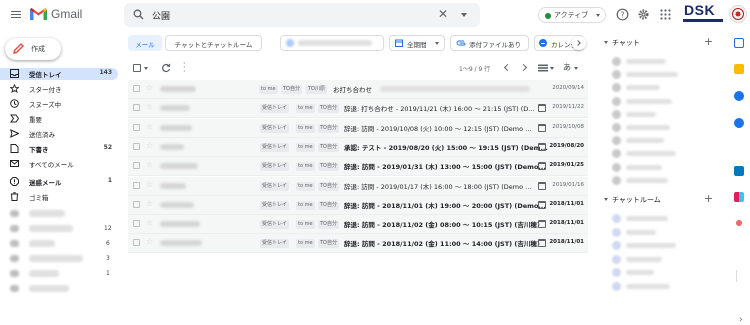 Image resolution: width=750 pixels, height=325 pixels. I want to click on compose-button: 作成, so click(33, 49).